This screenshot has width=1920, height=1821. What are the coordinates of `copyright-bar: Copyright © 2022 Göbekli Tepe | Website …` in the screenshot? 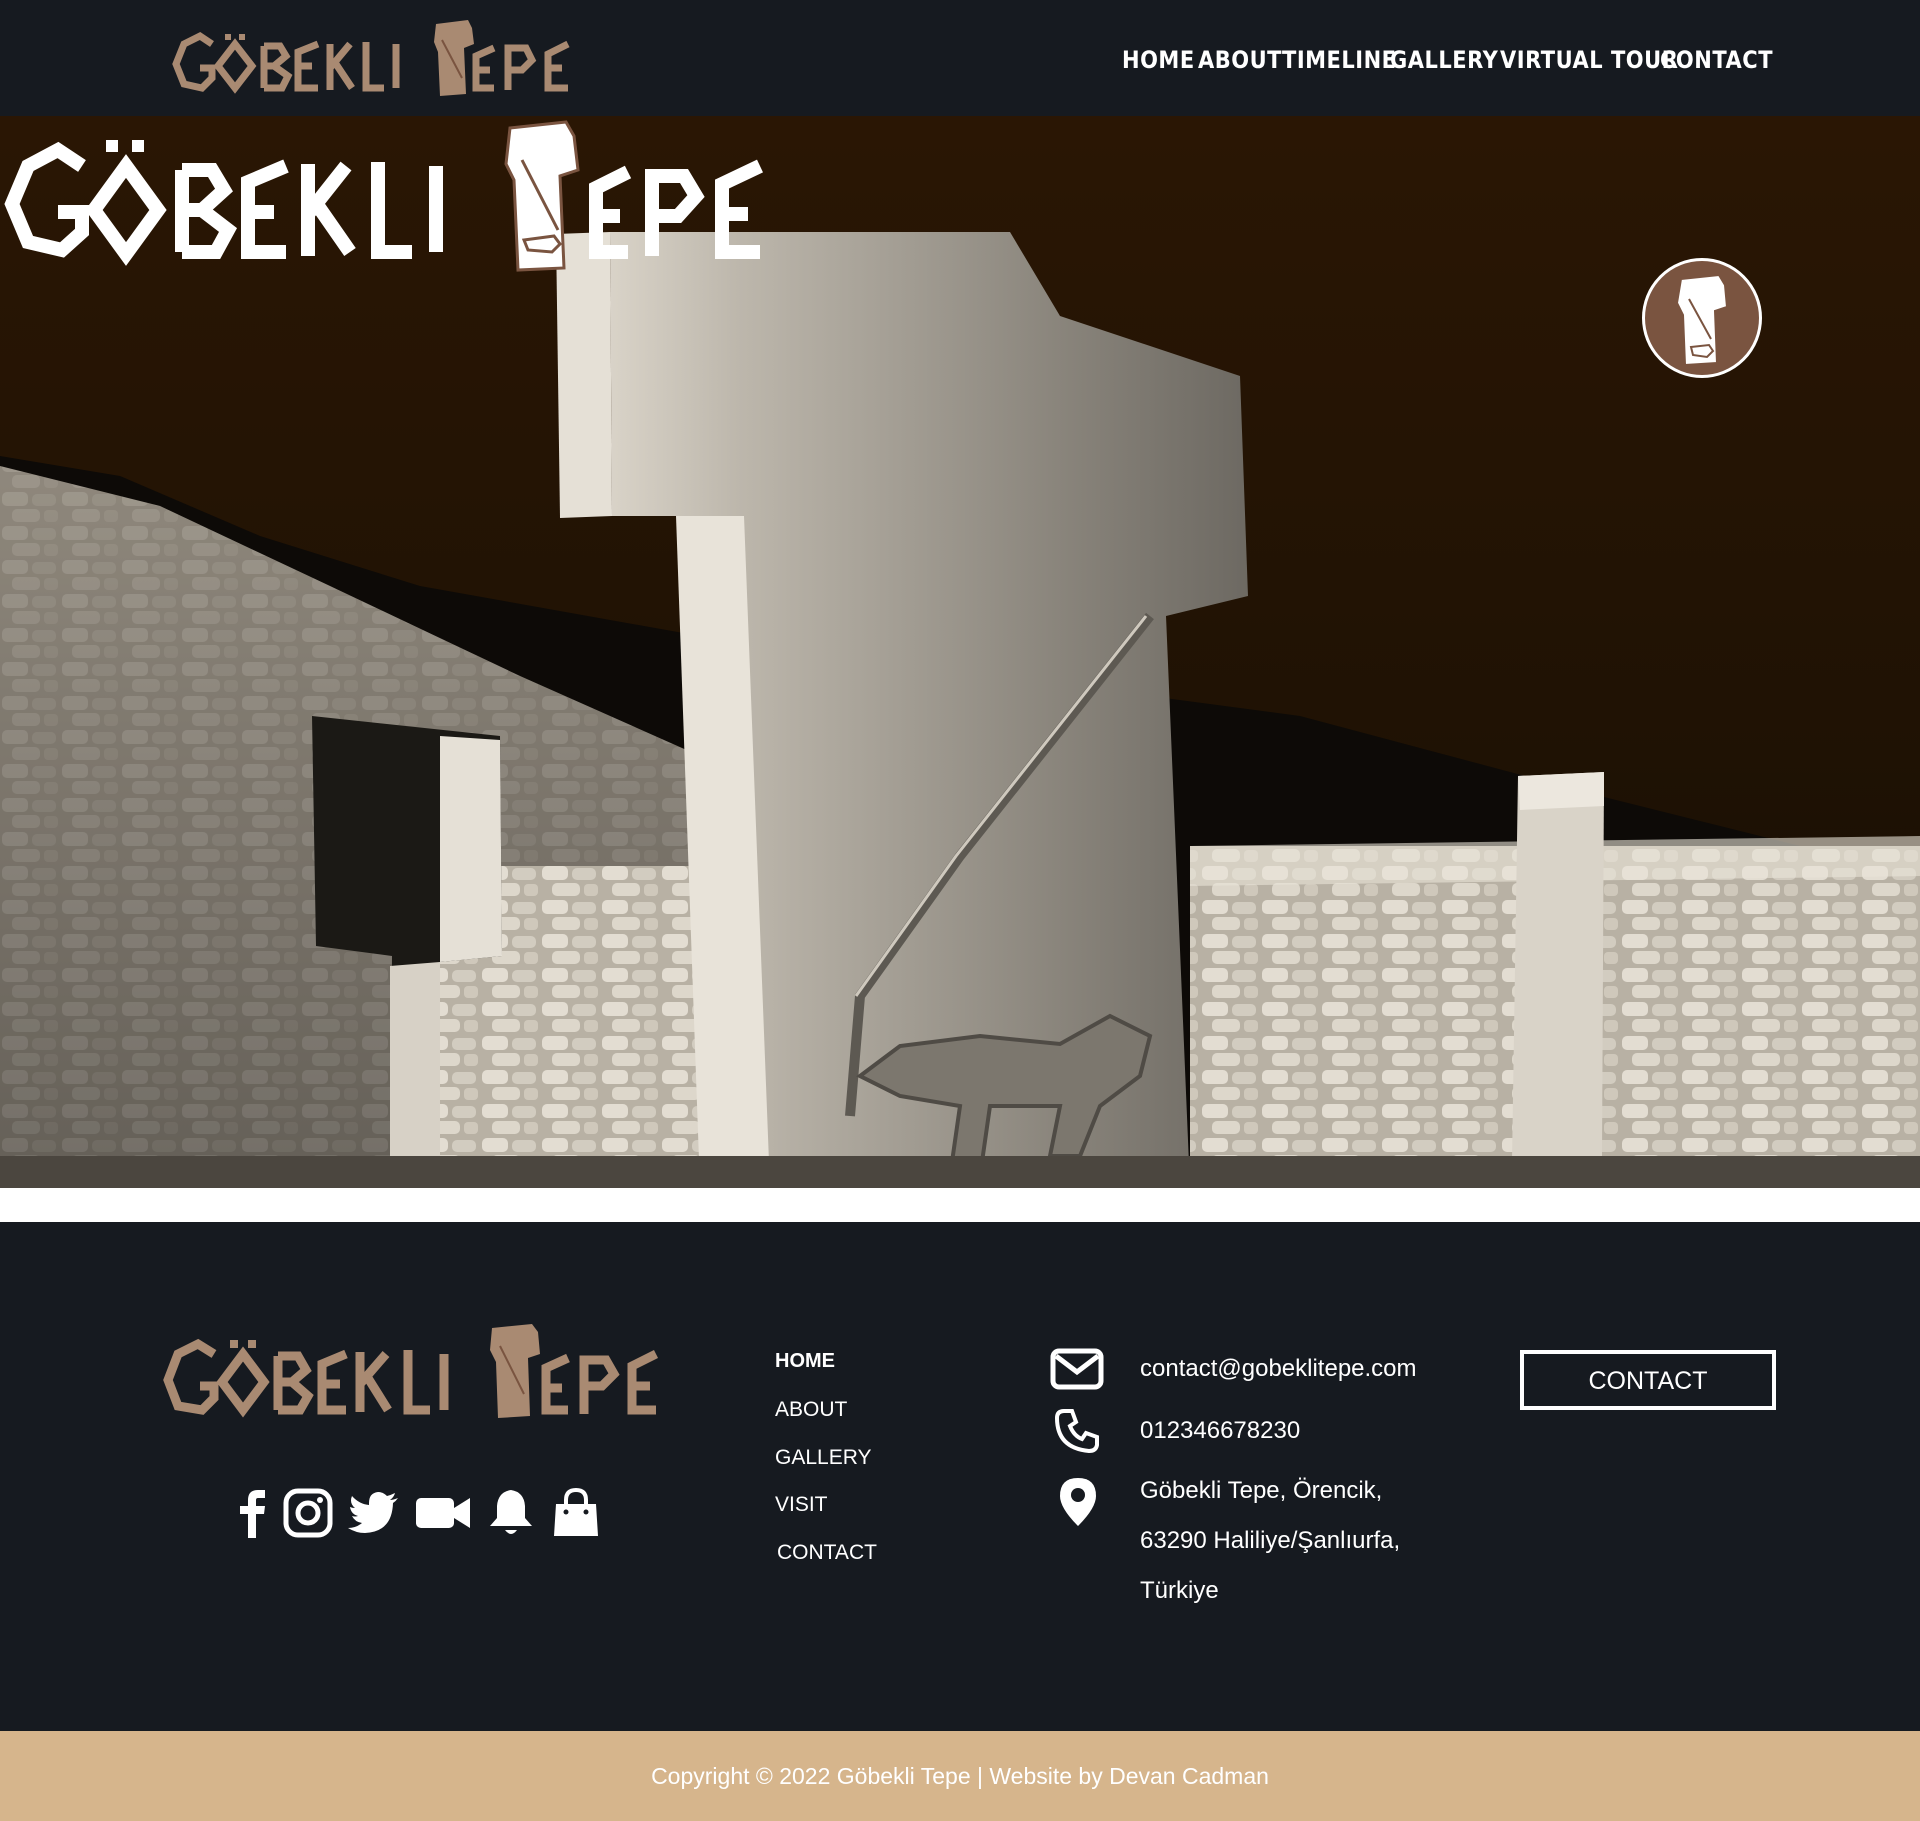 It's located at (960, 1776).